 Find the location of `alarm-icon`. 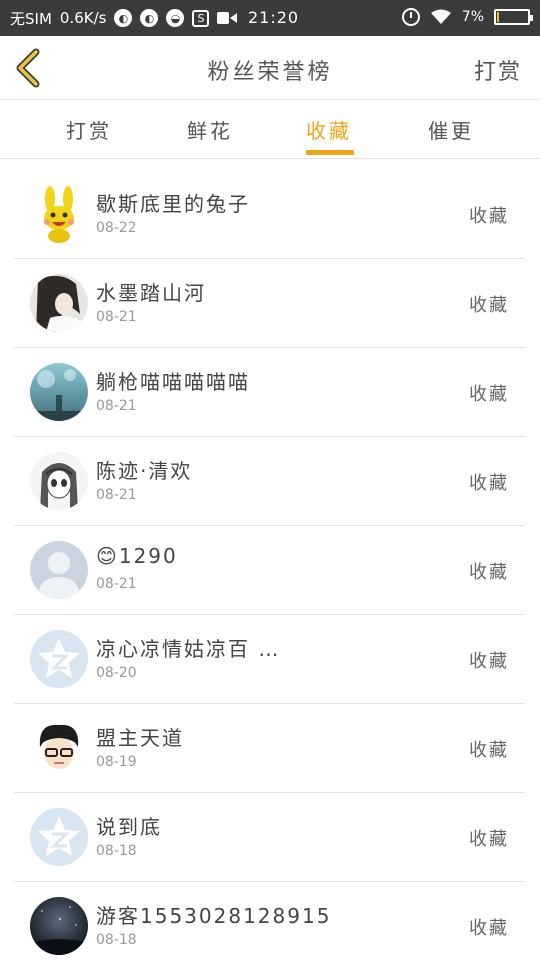

alarm-icon is located at coordinates (410, 17).